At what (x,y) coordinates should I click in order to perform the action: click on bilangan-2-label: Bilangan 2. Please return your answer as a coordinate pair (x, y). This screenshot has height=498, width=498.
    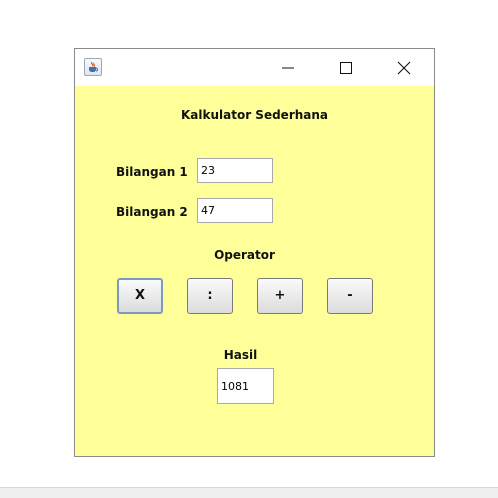
    Looking at the image, I should click on (152, 212).